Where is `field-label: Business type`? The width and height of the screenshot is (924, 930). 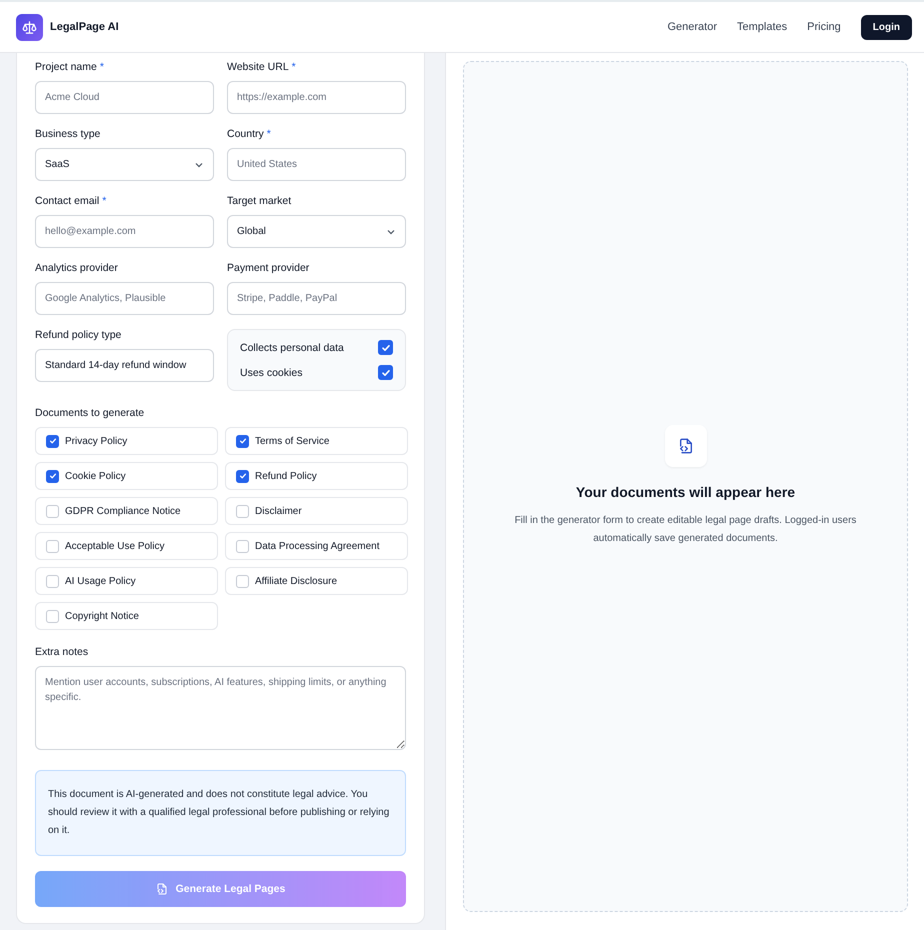 field-label: Business type is located at coordinates (68, 134).